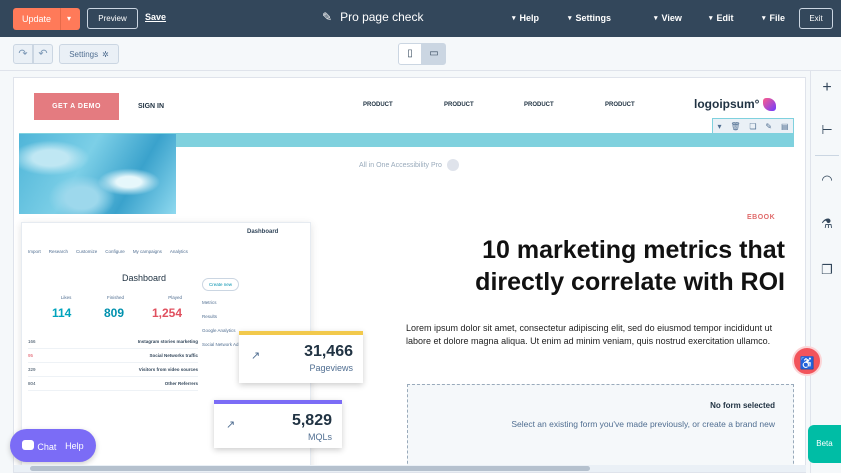 Image resolution: width=841 pixels, height=473 pixels. What do you see at coordinates (827, 180) in the screenshot?
I see `gauge-icon: ◠` at bounding box center [827, 180].